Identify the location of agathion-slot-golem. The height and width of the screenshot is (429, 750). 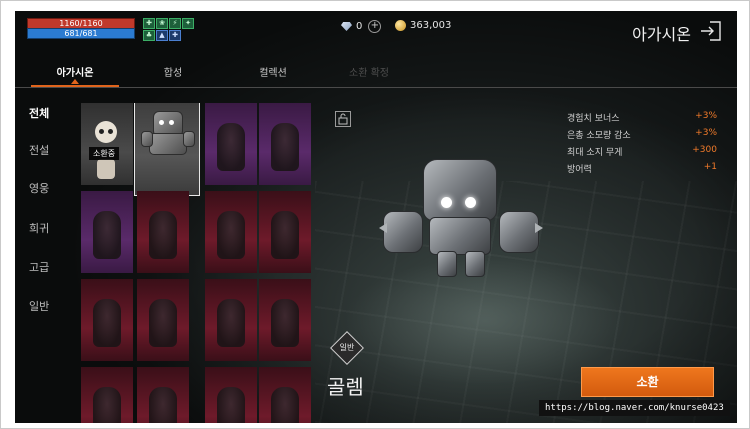
(167, 149).